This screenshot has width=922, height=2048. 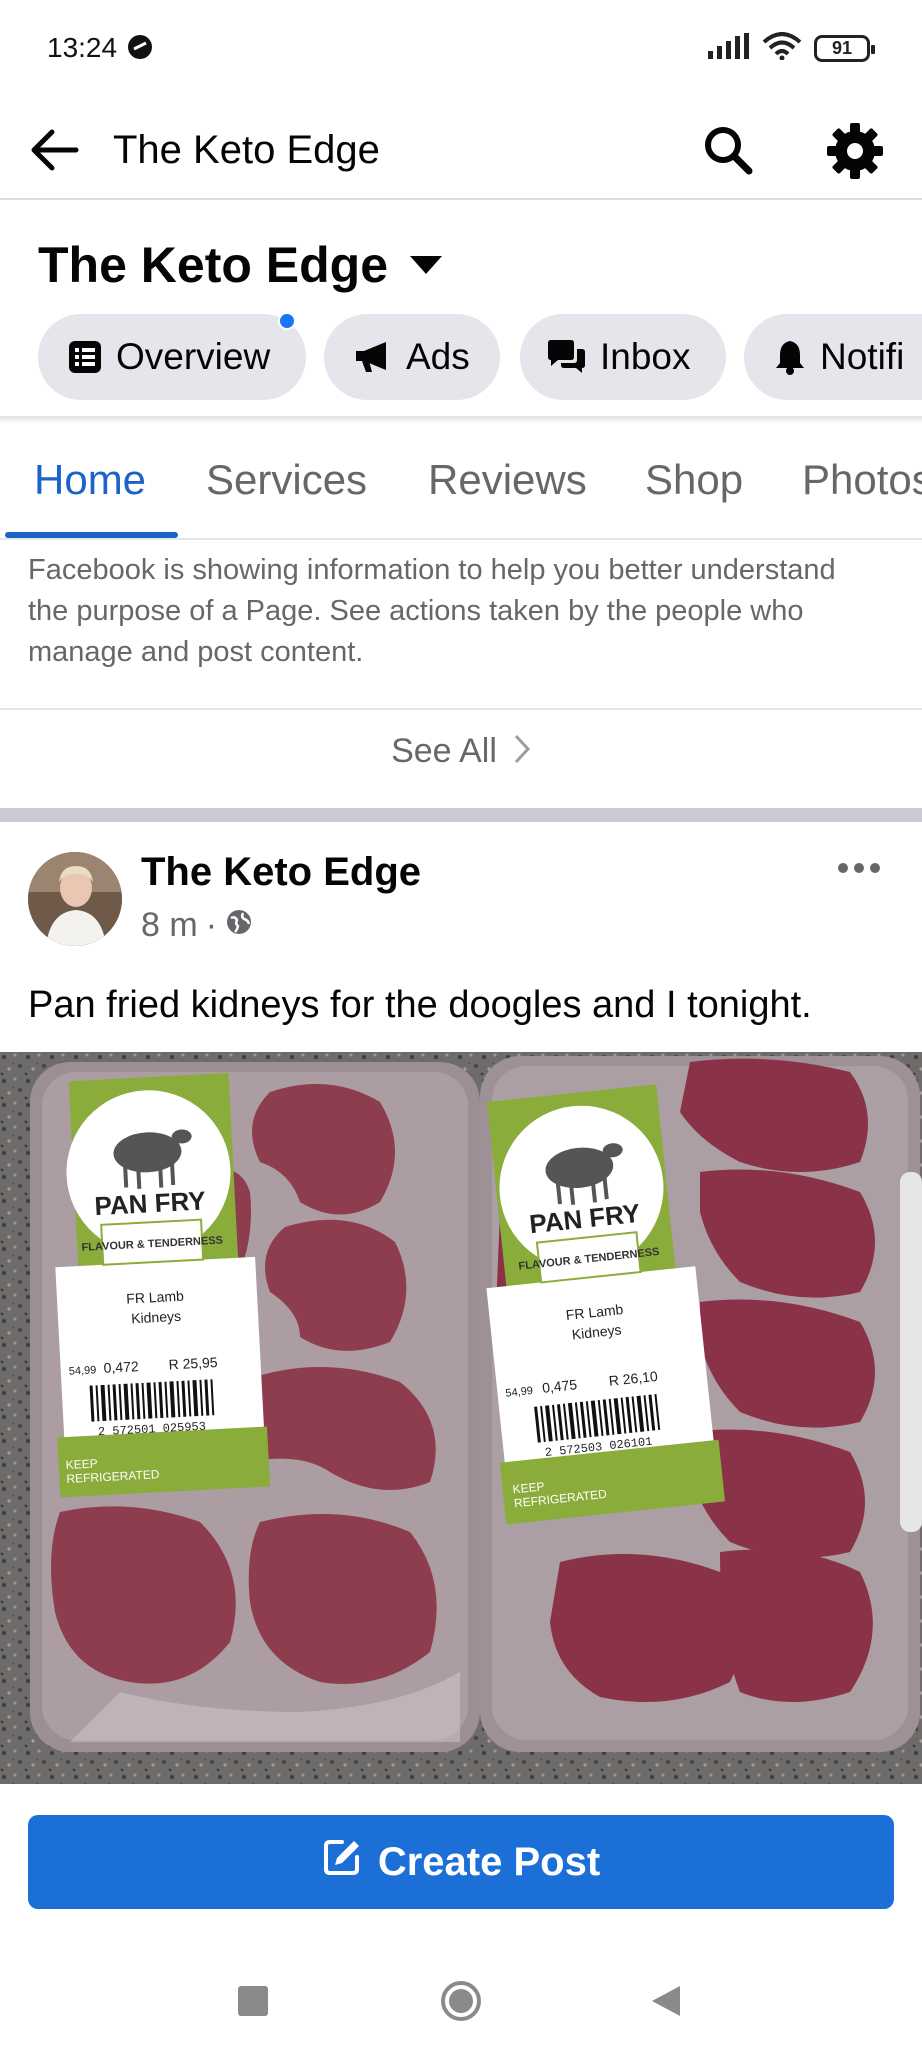 I want to click on chip-ads: Ads, so click(x=412, y=357).